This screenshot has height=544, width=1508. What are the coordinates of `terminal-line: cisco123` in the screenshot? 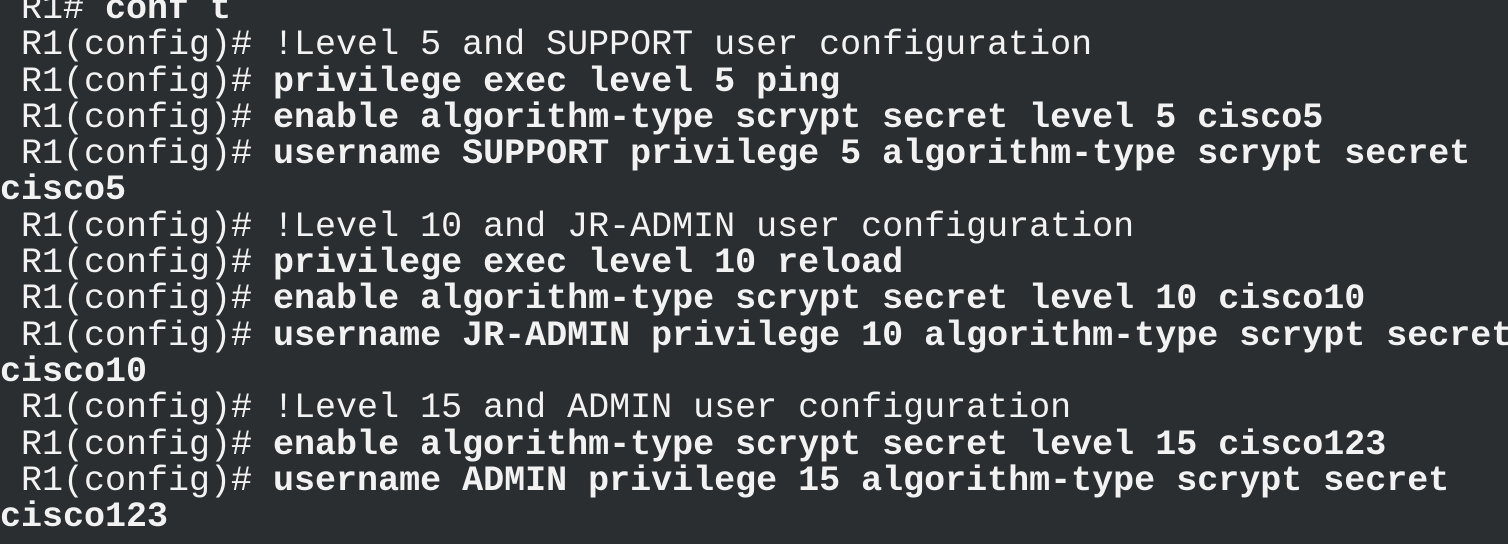 It's located at (754, 517).